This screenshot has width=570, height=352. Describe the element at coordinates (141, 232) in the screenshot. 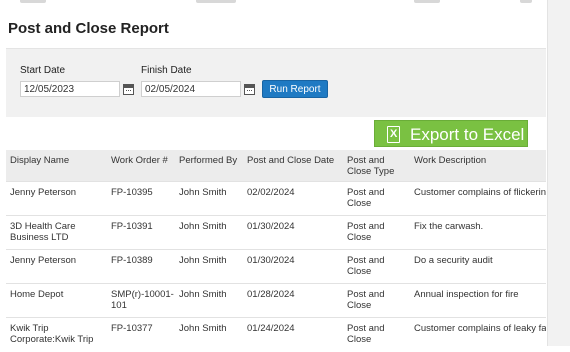

I see `cell-work-order: FP-10391` at that location.